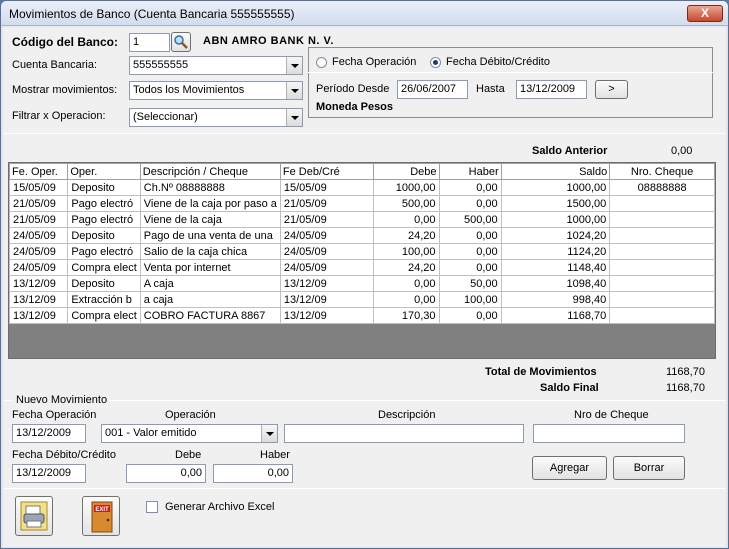 This screenshot has width=729, height=549. Describe the element at coordinates (104, 299) in the screenshot. I see `table-cell: Extracción b` at that location.